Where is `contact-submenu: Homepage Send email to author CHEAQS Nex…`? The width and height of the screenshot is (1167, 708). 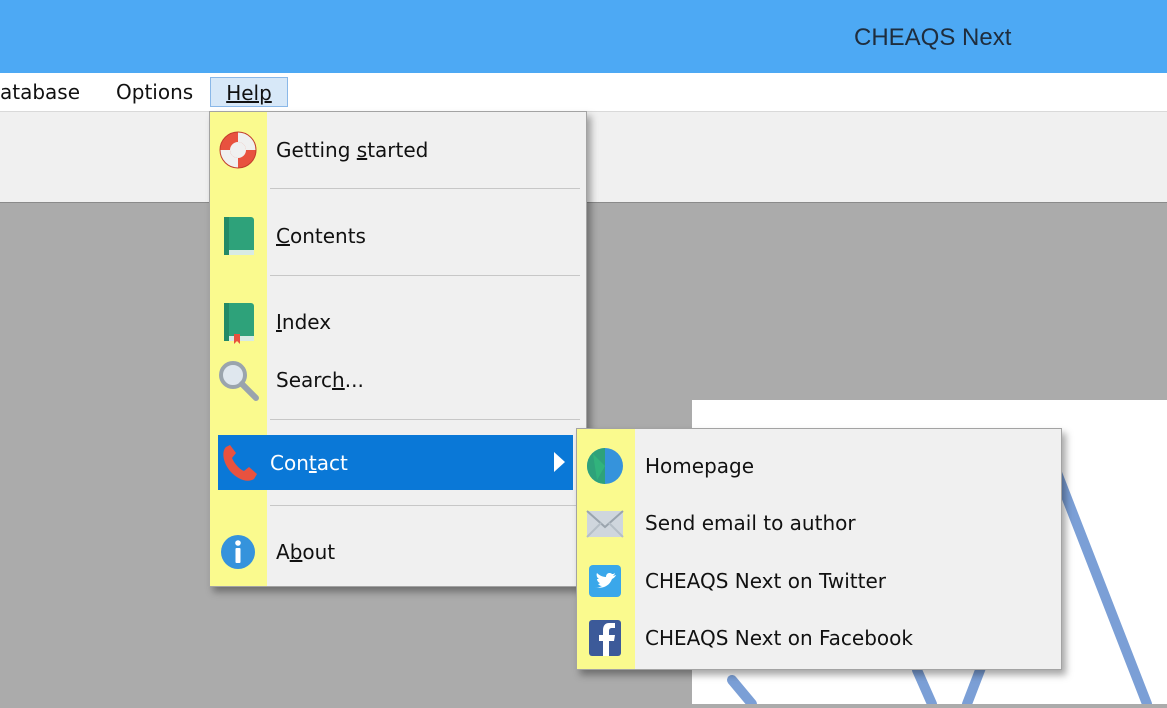
contact-submenu: Homepage Send email to author CHEAQS Nex… is located at coordinates (819, 549).